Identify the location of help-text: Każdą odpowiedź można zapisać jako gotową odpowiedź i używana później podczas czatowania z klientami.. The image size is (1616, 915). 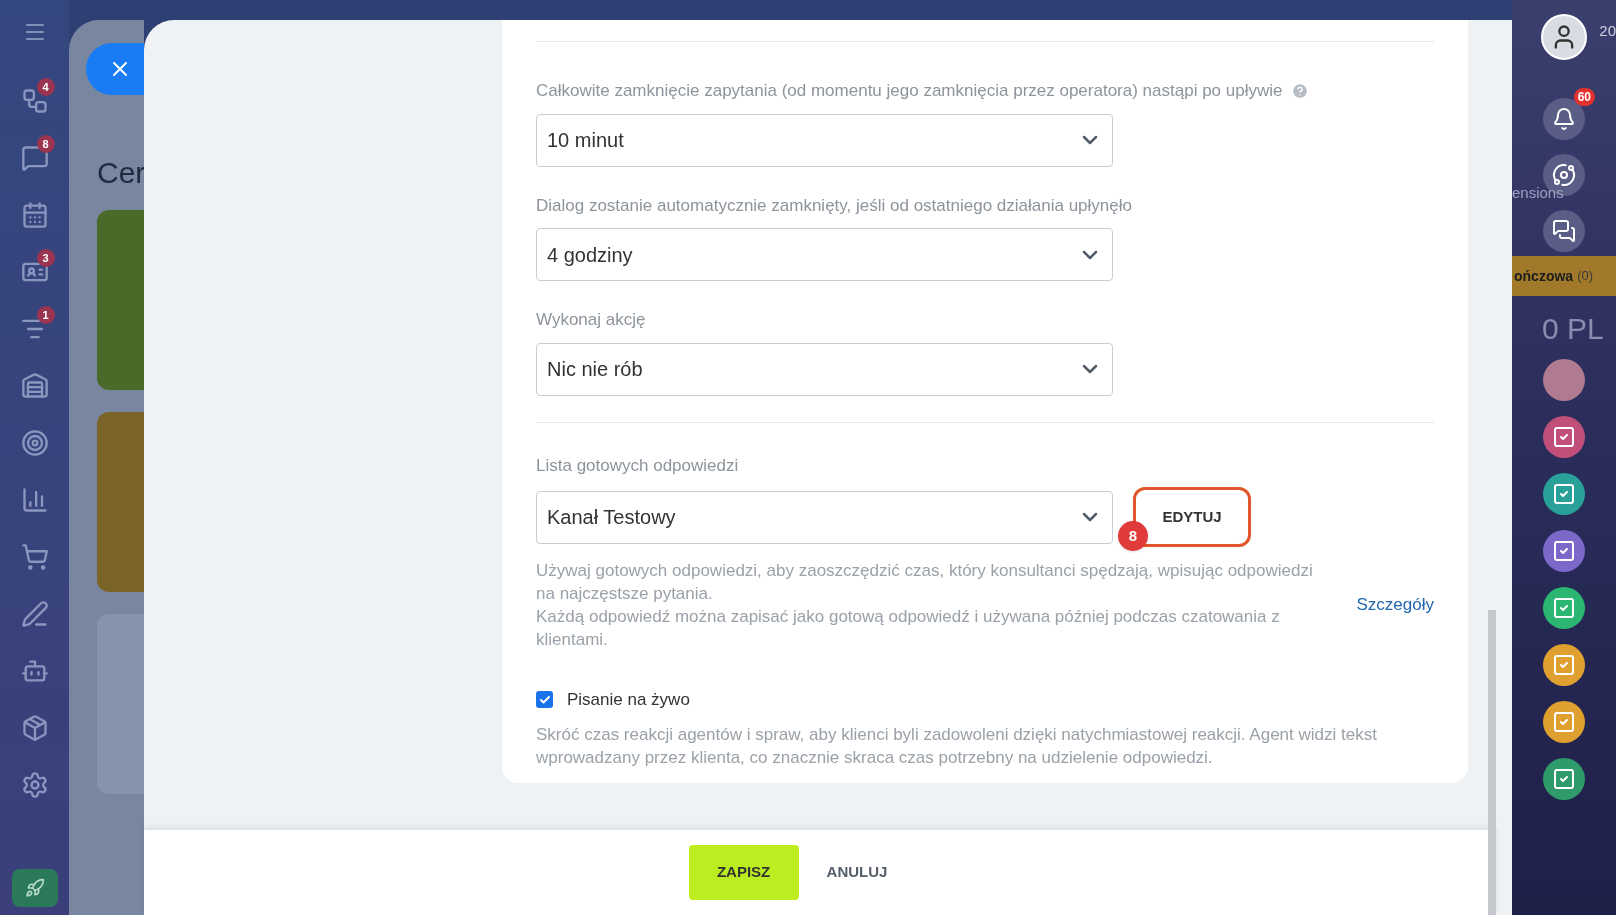
(908, 628).